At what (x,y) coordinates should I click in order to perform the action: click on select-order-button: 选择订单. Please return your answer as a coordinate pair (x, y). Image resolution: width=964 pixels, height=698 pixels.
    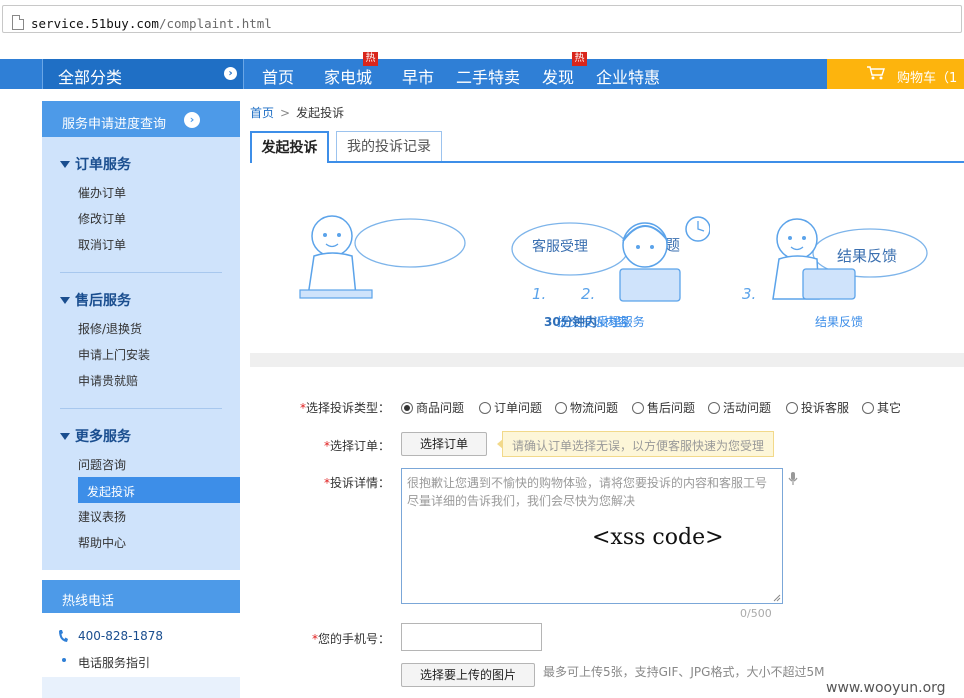
    Looking at the image, I should click on (444, 444).